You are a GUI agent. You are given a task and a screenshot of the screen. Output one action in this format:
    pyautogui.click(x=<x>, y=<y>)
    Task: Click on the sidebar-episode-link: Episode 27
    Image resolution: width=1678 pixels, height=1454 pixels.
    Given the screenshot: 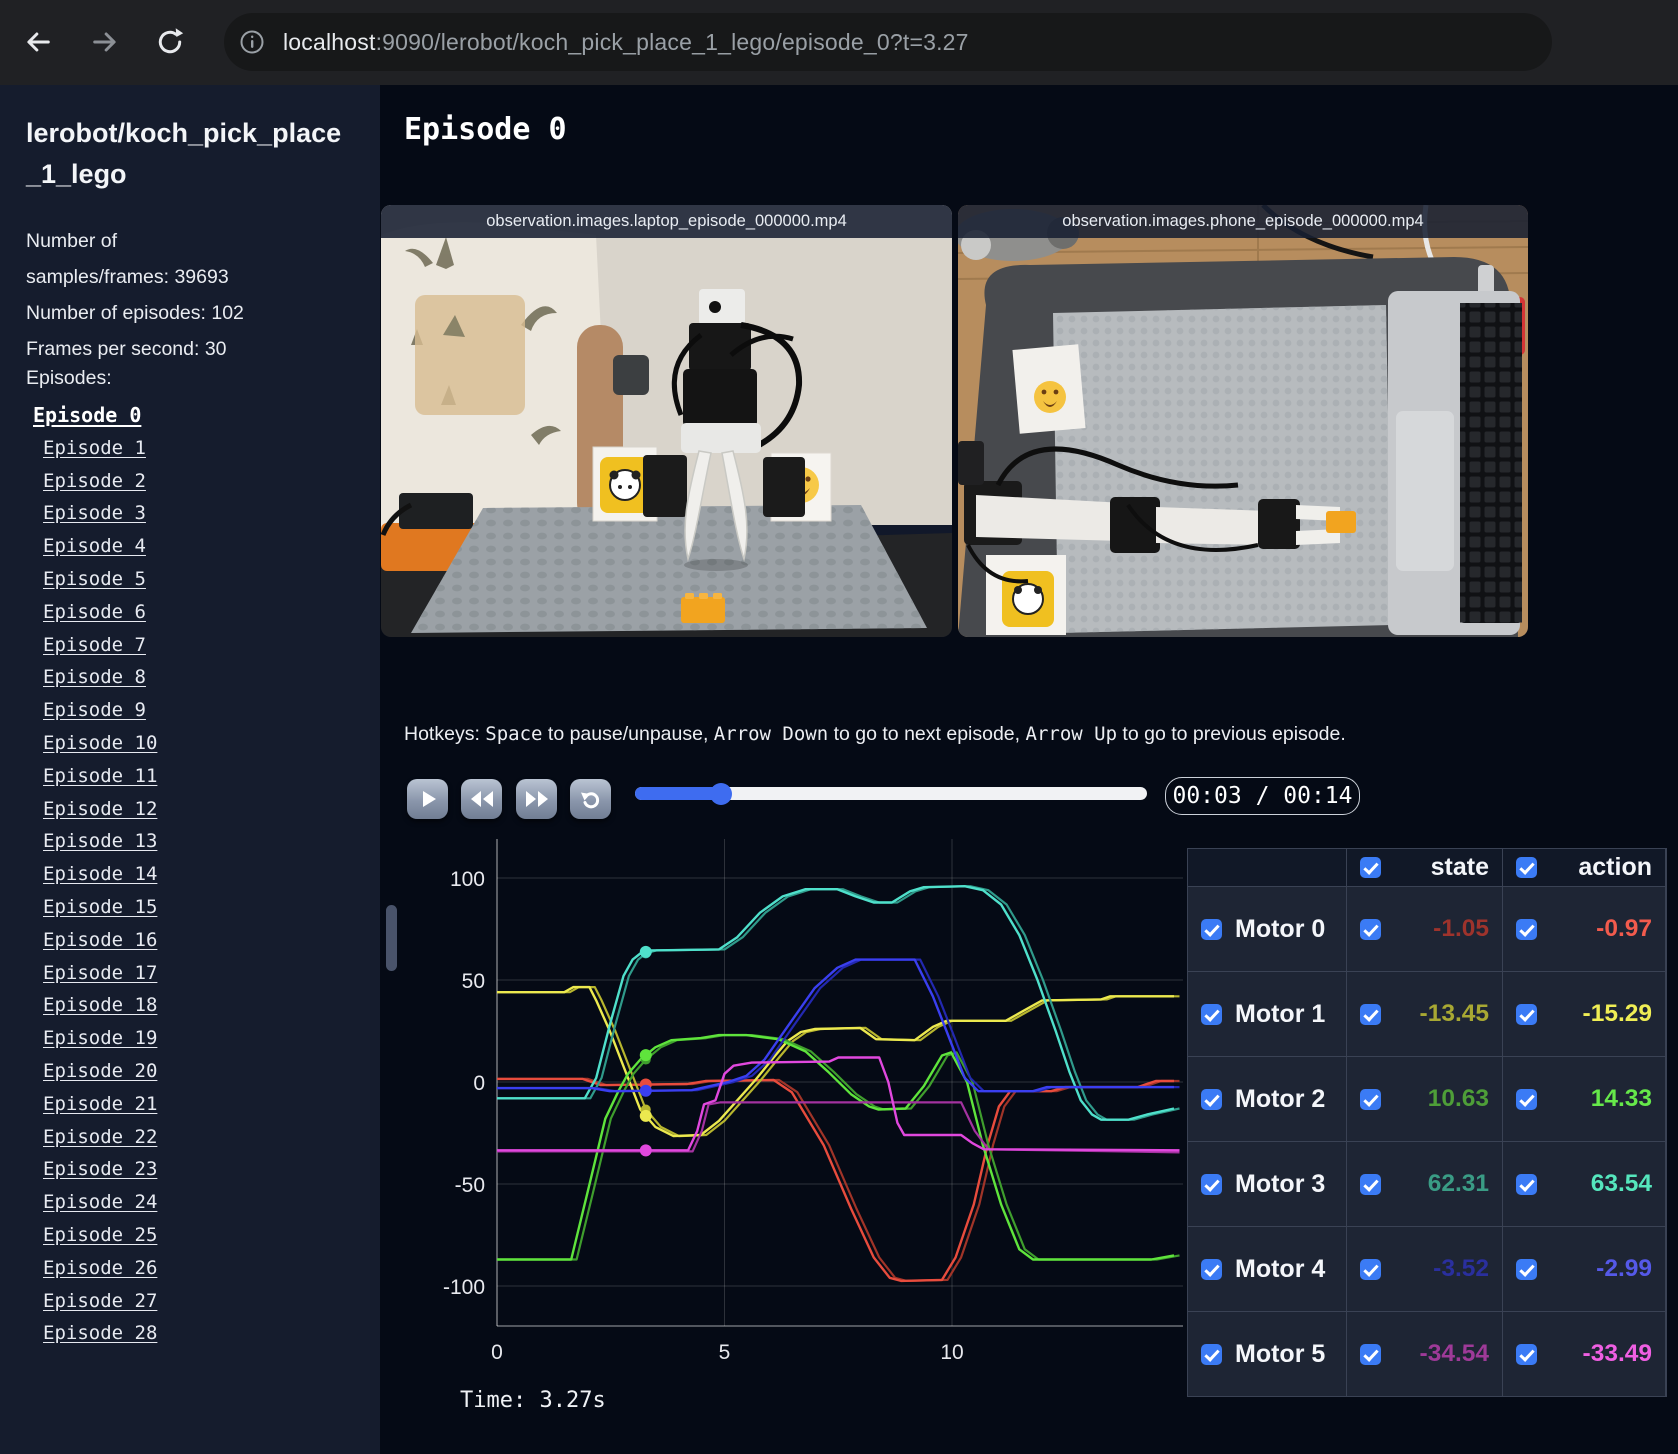 What is the action you would take?
    pyautogui.click(x=190, y=1301)
    